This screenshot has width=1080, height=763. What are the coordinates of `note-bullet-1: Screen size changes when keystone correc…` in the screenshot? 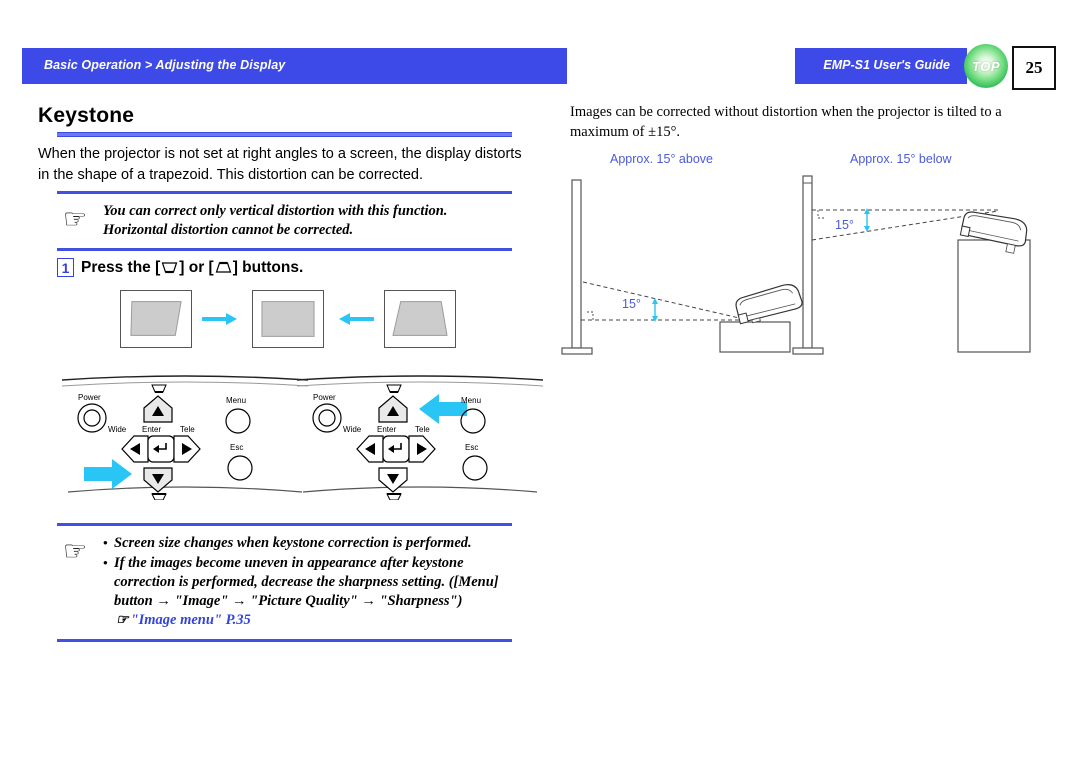 It's located at (305, 543).